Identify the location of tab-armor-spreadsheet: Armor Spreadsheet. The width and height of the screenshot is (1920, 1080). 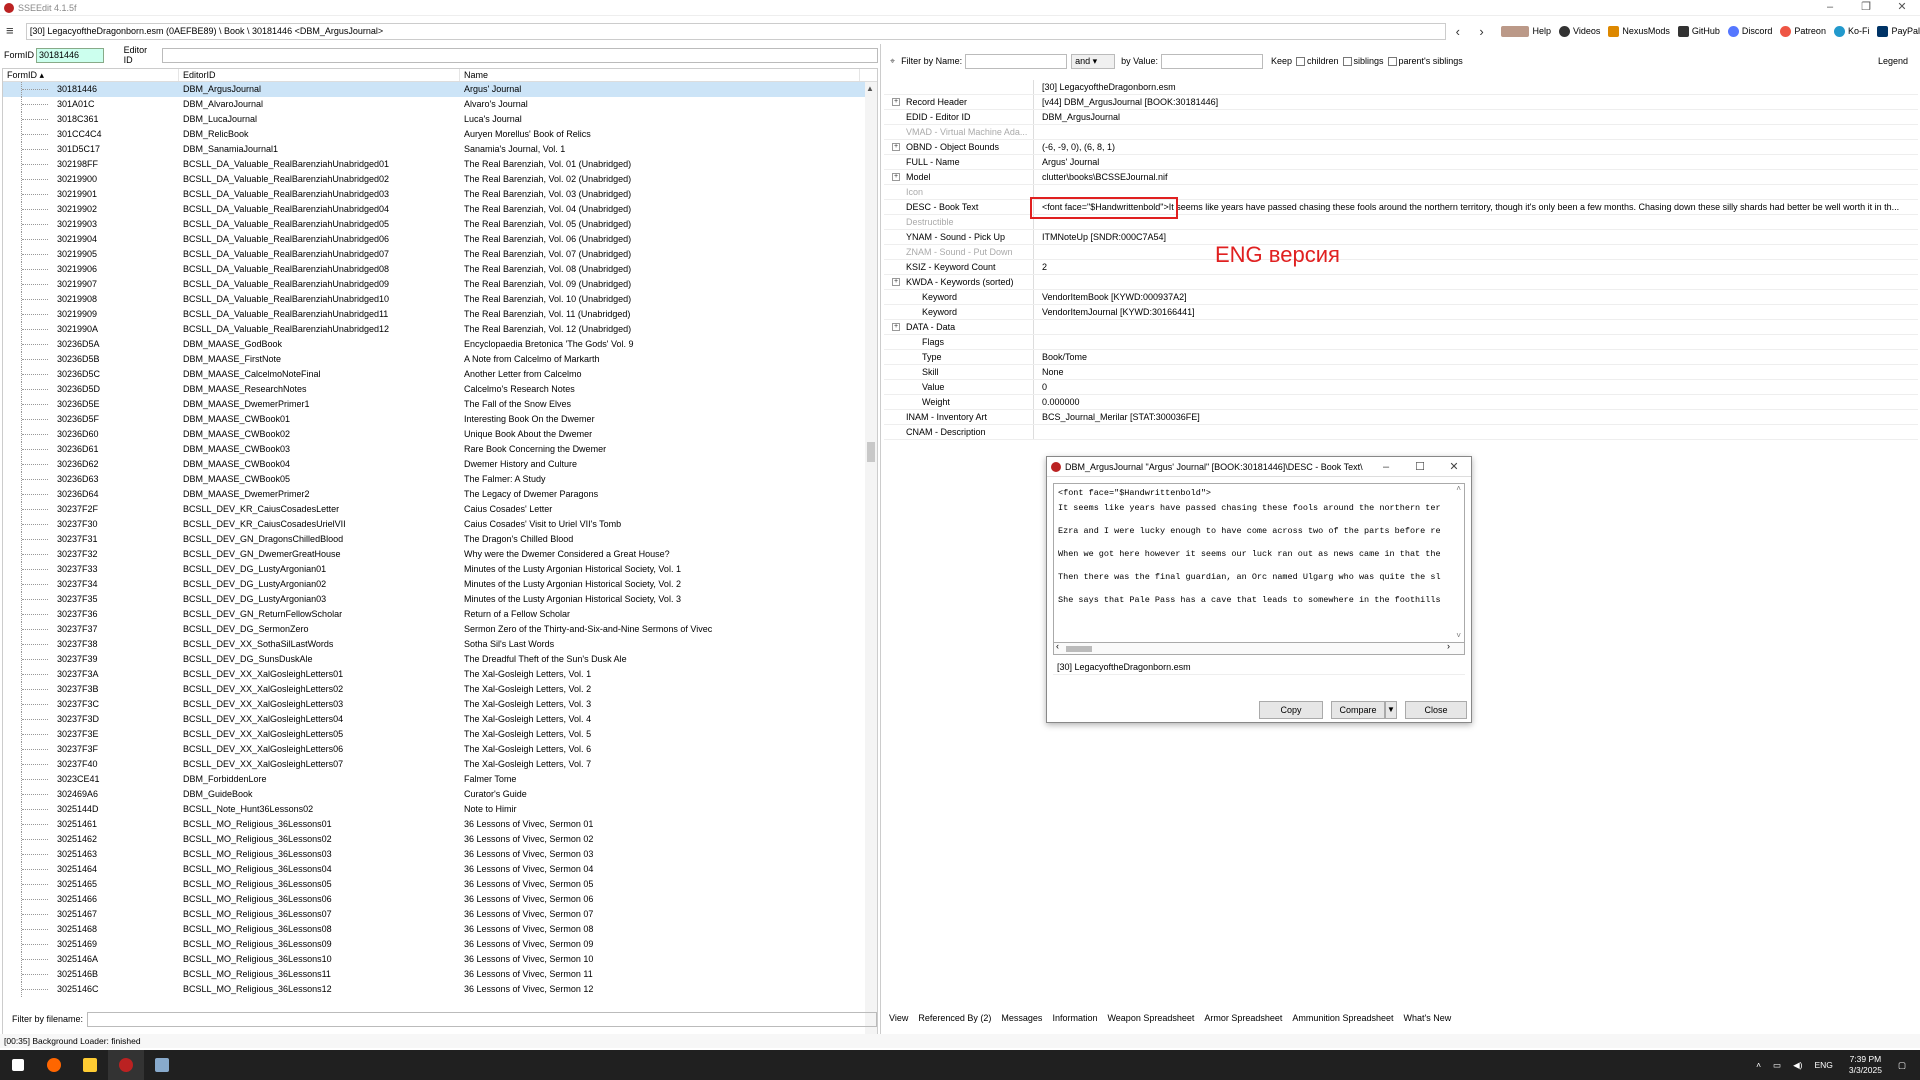
(1243, 1018).